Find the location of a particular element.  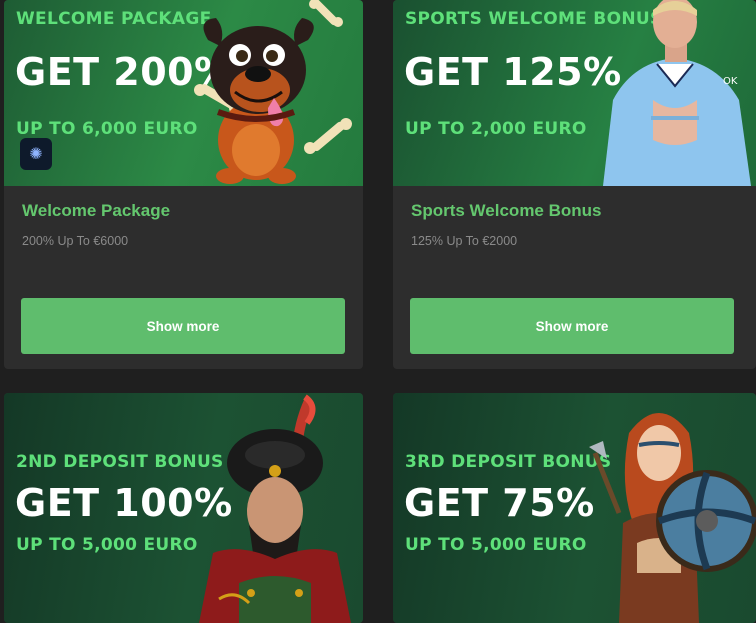

dog-mascot-illustration is located at coordinates (273, 92).